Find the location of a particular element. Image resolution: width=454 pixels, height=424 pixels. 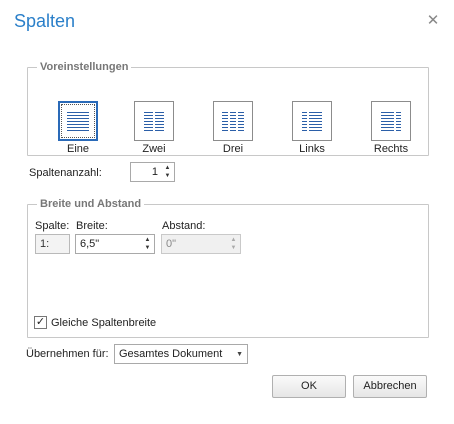

preset-left: Links is located at coordinates (312, 128).